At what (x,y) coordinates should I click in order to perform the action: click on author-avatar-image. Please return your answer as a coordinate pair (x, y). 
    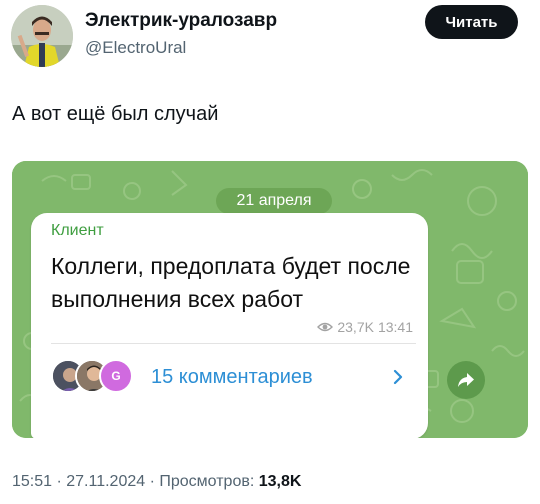
    Looking at the image, I should click on (42, 36).